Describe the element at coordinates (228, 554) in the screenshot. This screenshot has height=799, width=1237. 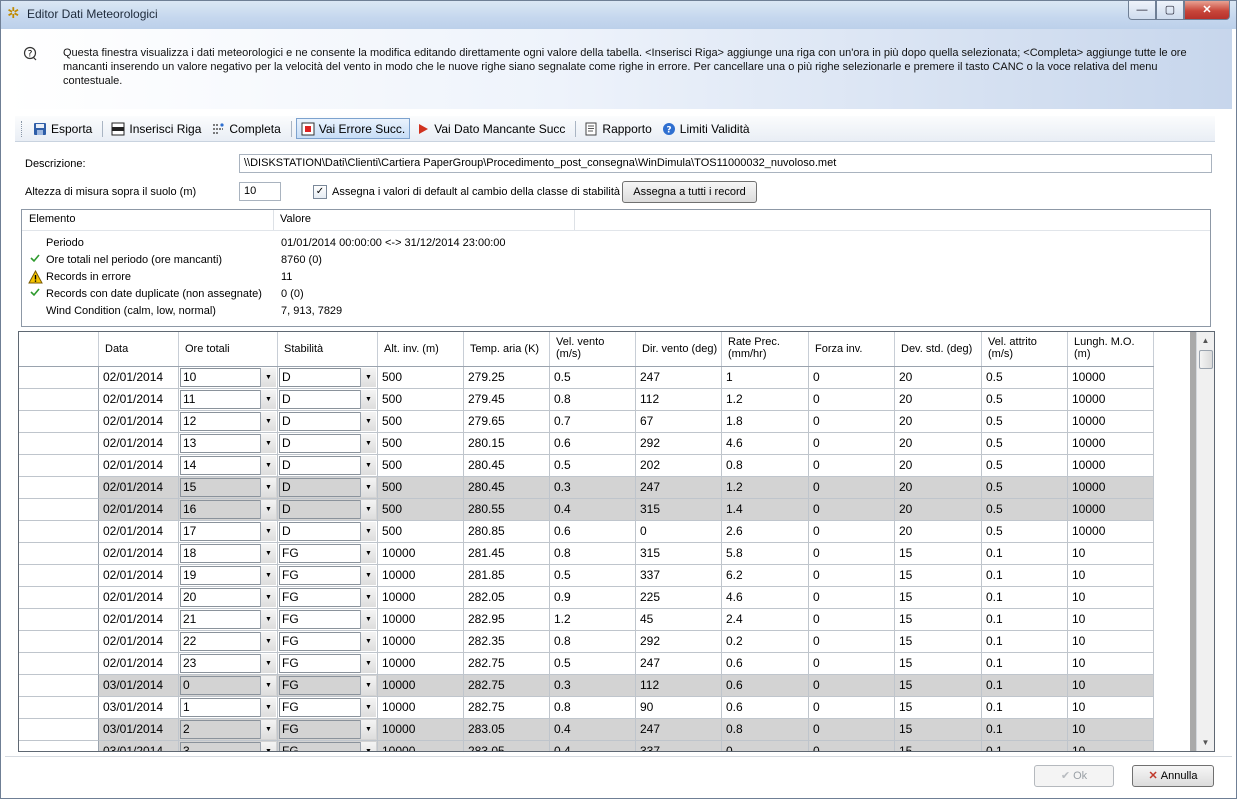
I see `ore-totali-dropdown: 18 ▼` at that location.